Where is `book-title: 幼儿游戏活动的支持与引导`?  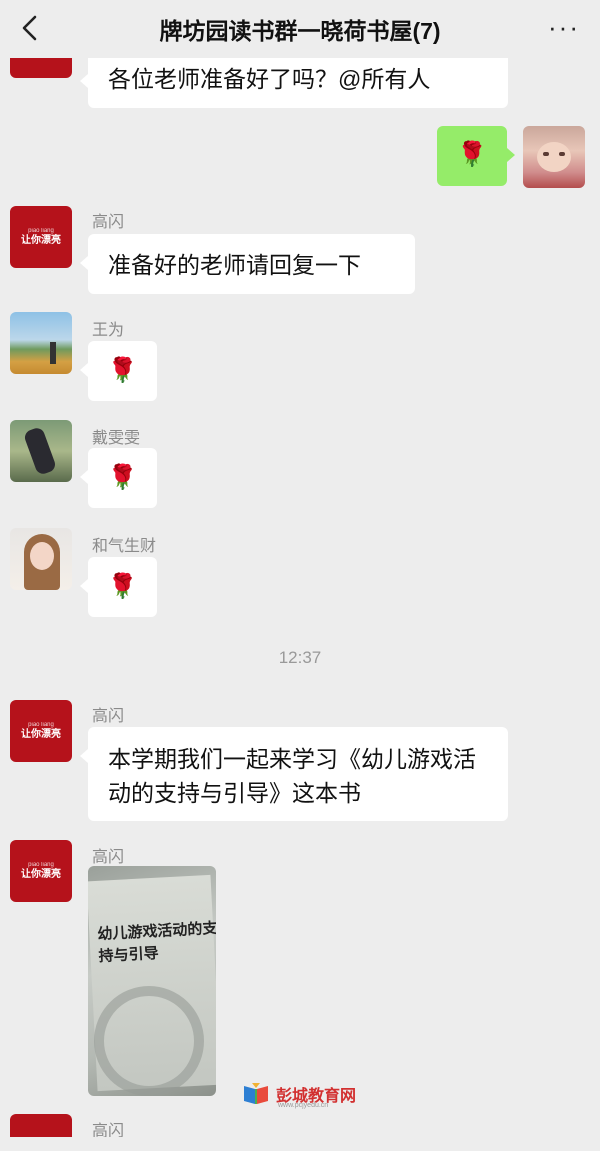 book-title: 幼儿游戏活动的支持与引导 is located at coordinates (156, 942).